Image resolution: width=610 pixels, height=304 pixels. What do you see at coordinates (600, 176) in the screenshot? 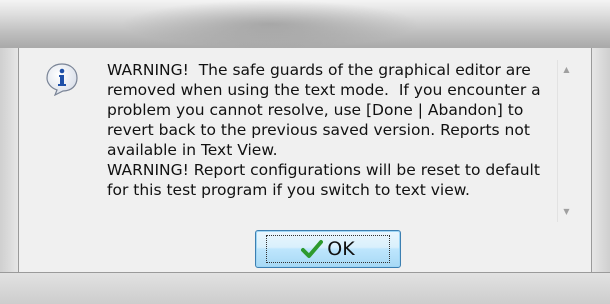
I see `window-frame-right` at bounding box center [600, 176].